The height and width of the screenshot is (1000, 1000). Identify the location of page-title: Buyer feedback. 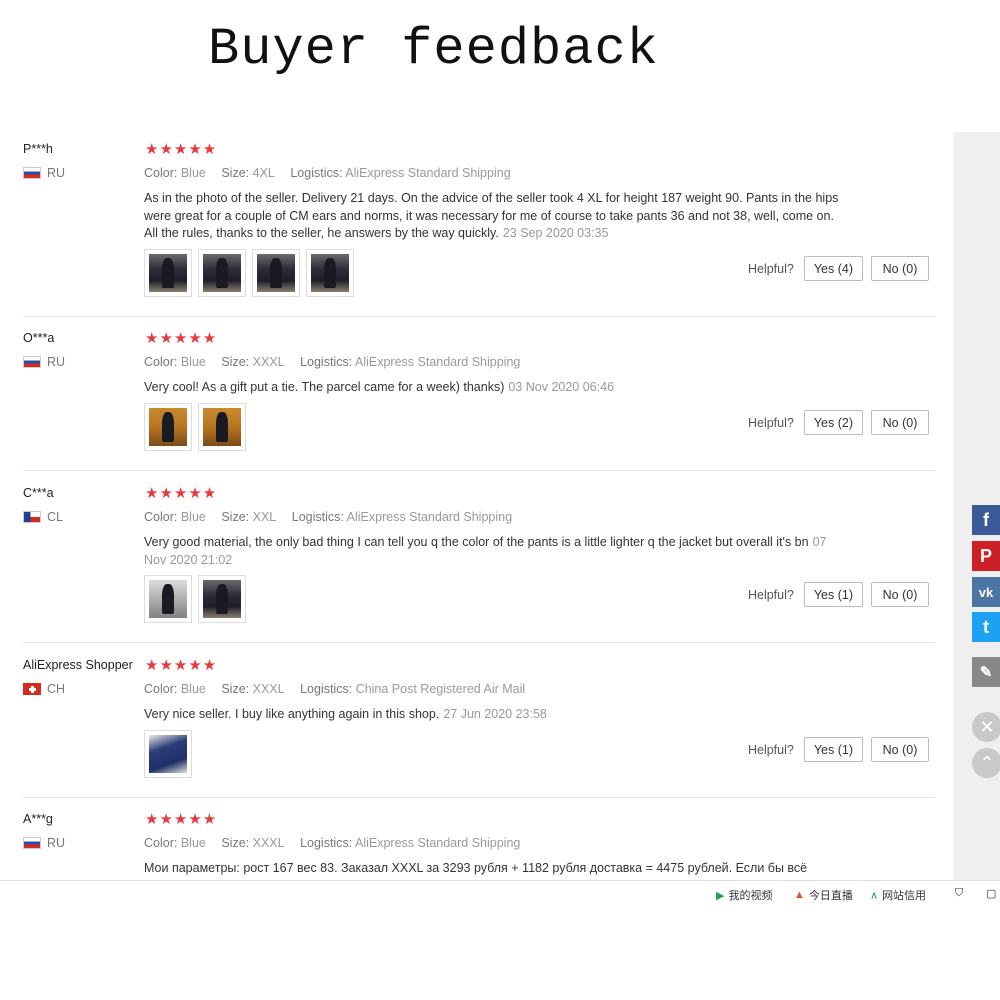
(433, 49).